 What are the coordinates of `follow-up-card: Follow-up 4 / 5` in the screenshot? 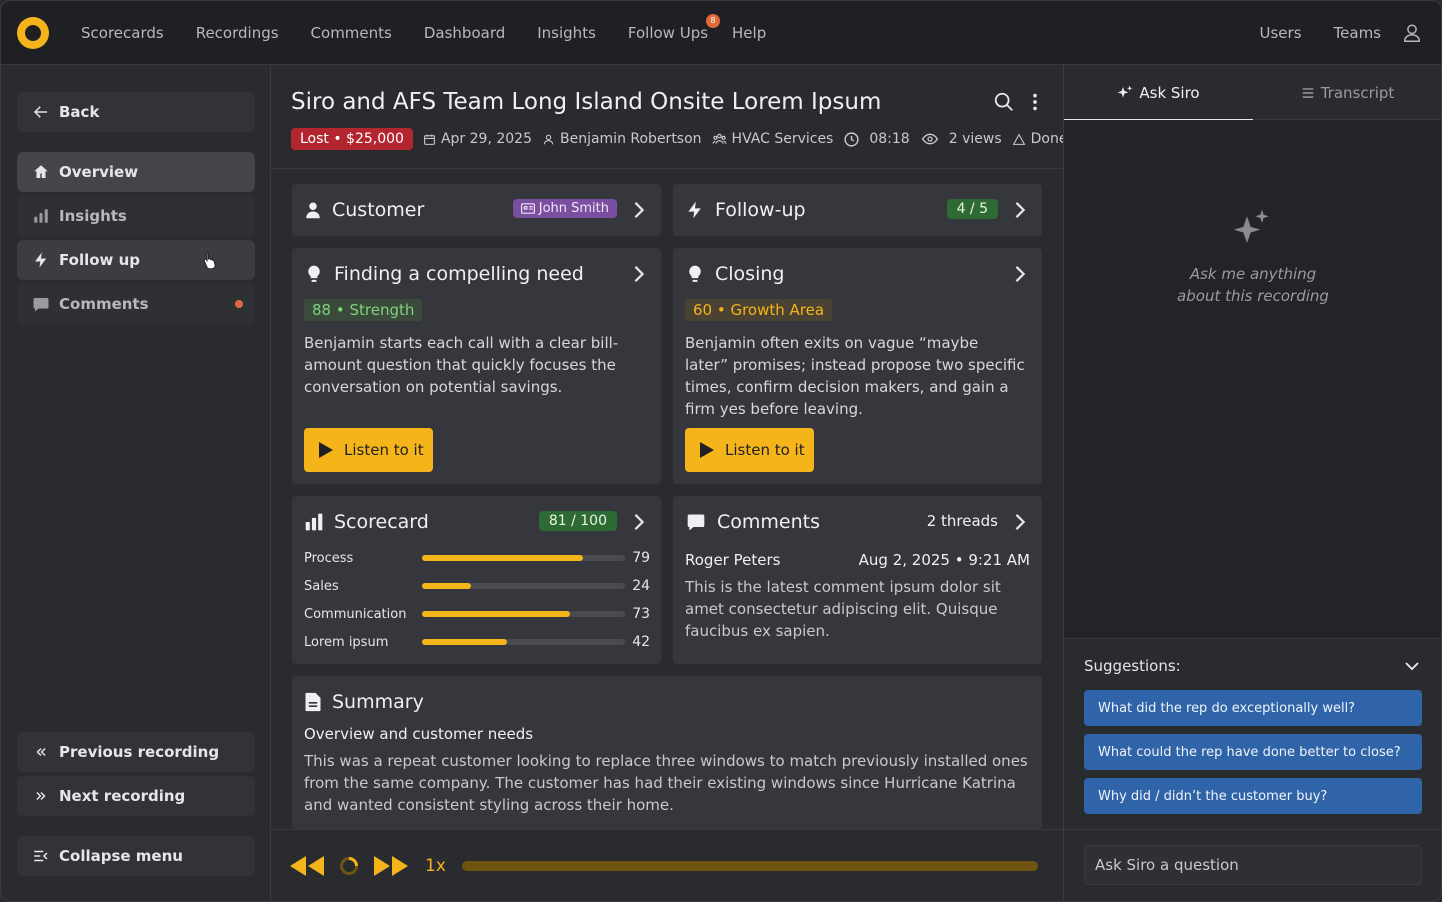 It's located at (857, 210).